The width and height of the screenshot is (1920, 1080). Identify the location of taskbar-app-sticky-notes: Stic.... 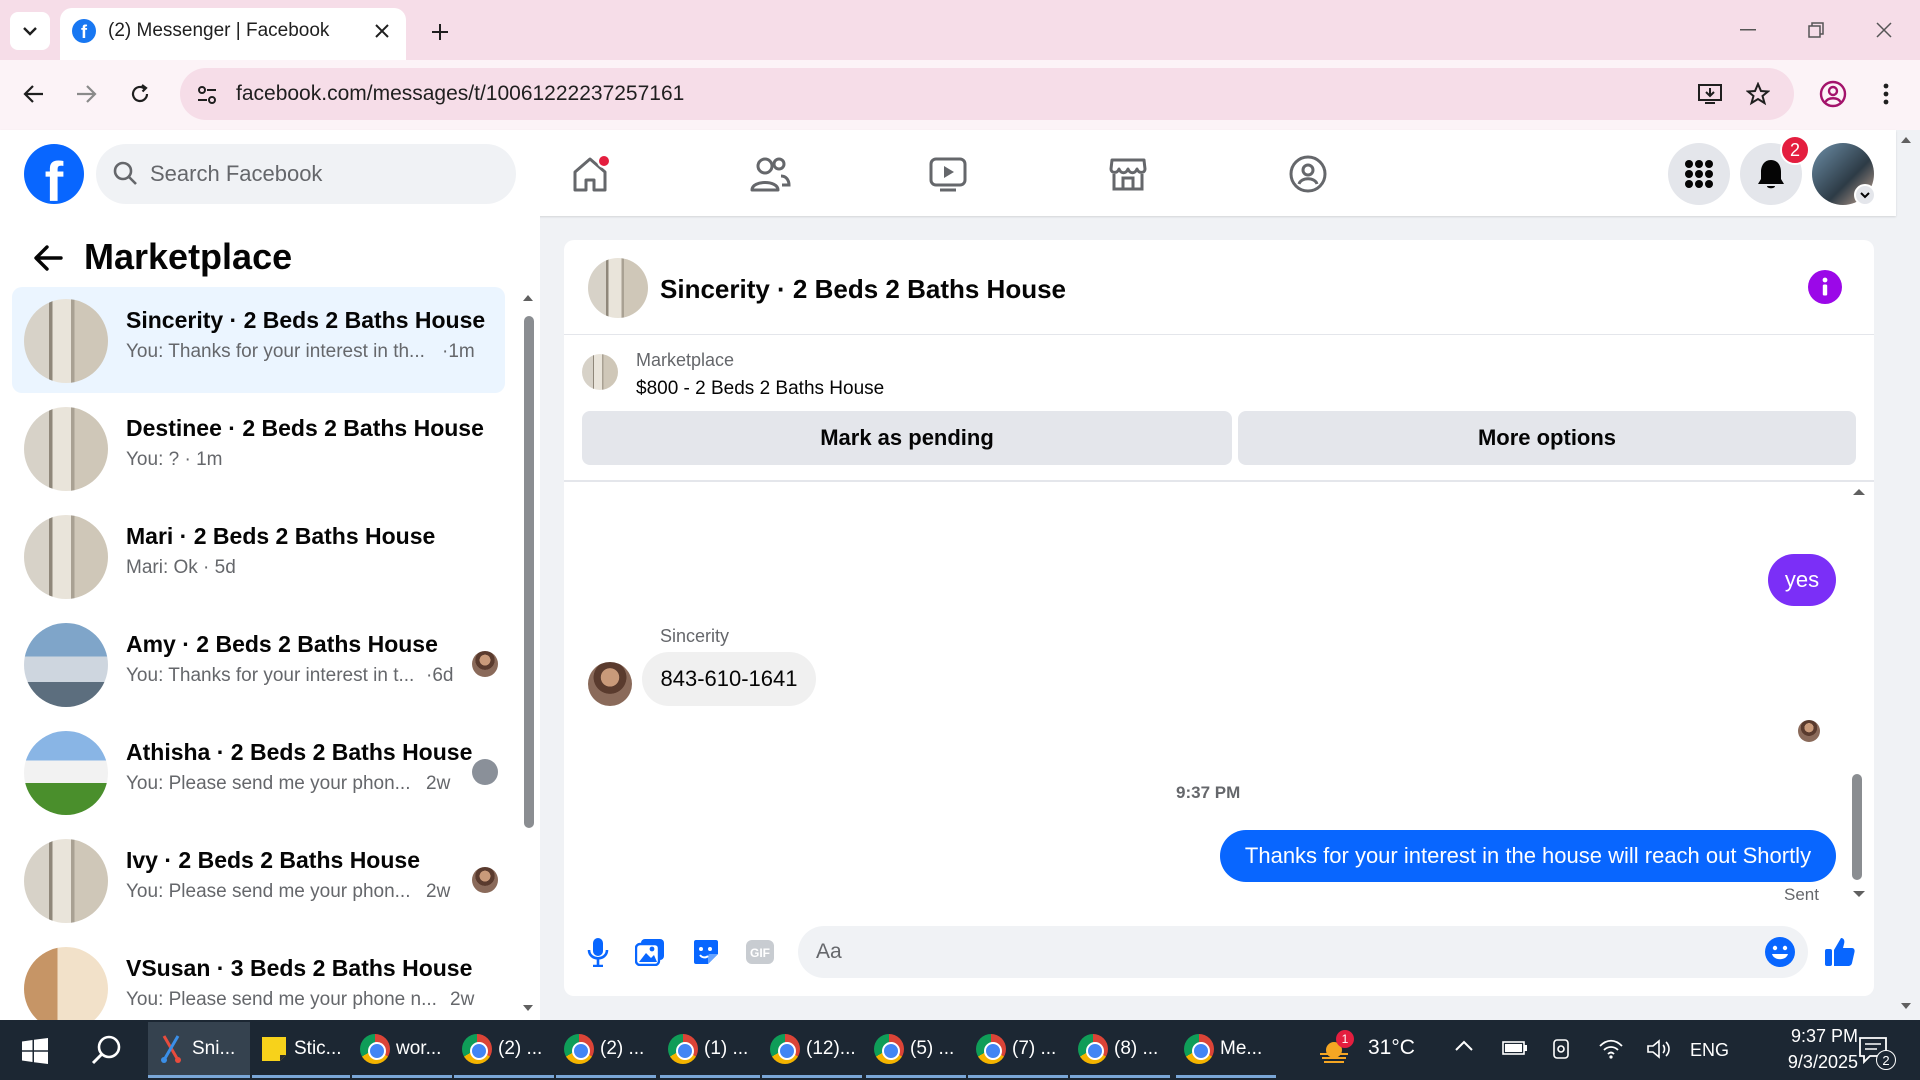
(301, 1050).